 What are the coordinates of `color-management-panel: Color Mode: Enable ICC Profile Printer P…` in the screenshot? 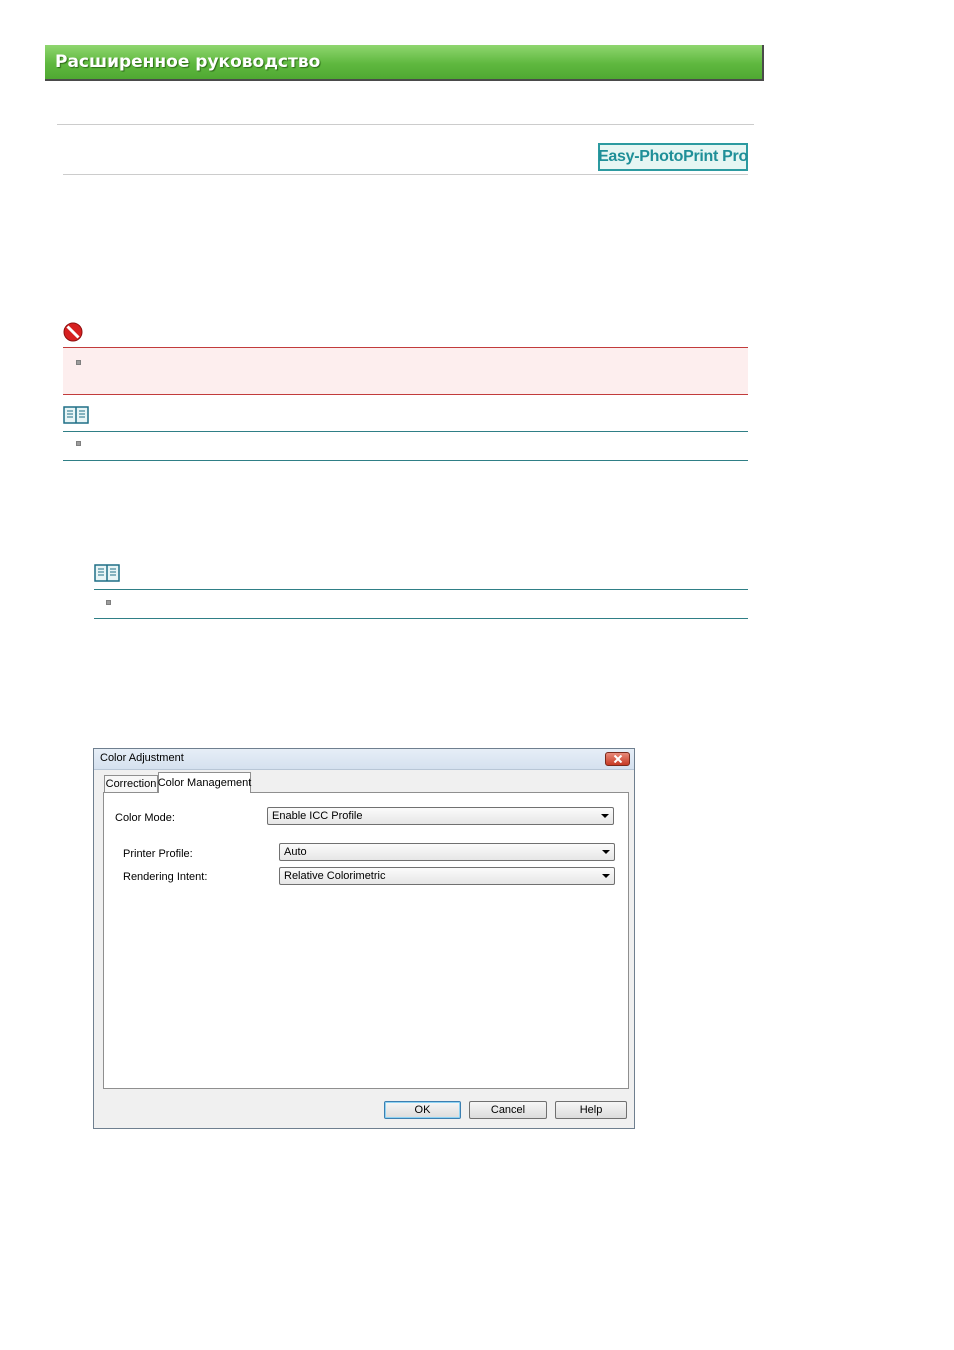 It's located at (366, 940).